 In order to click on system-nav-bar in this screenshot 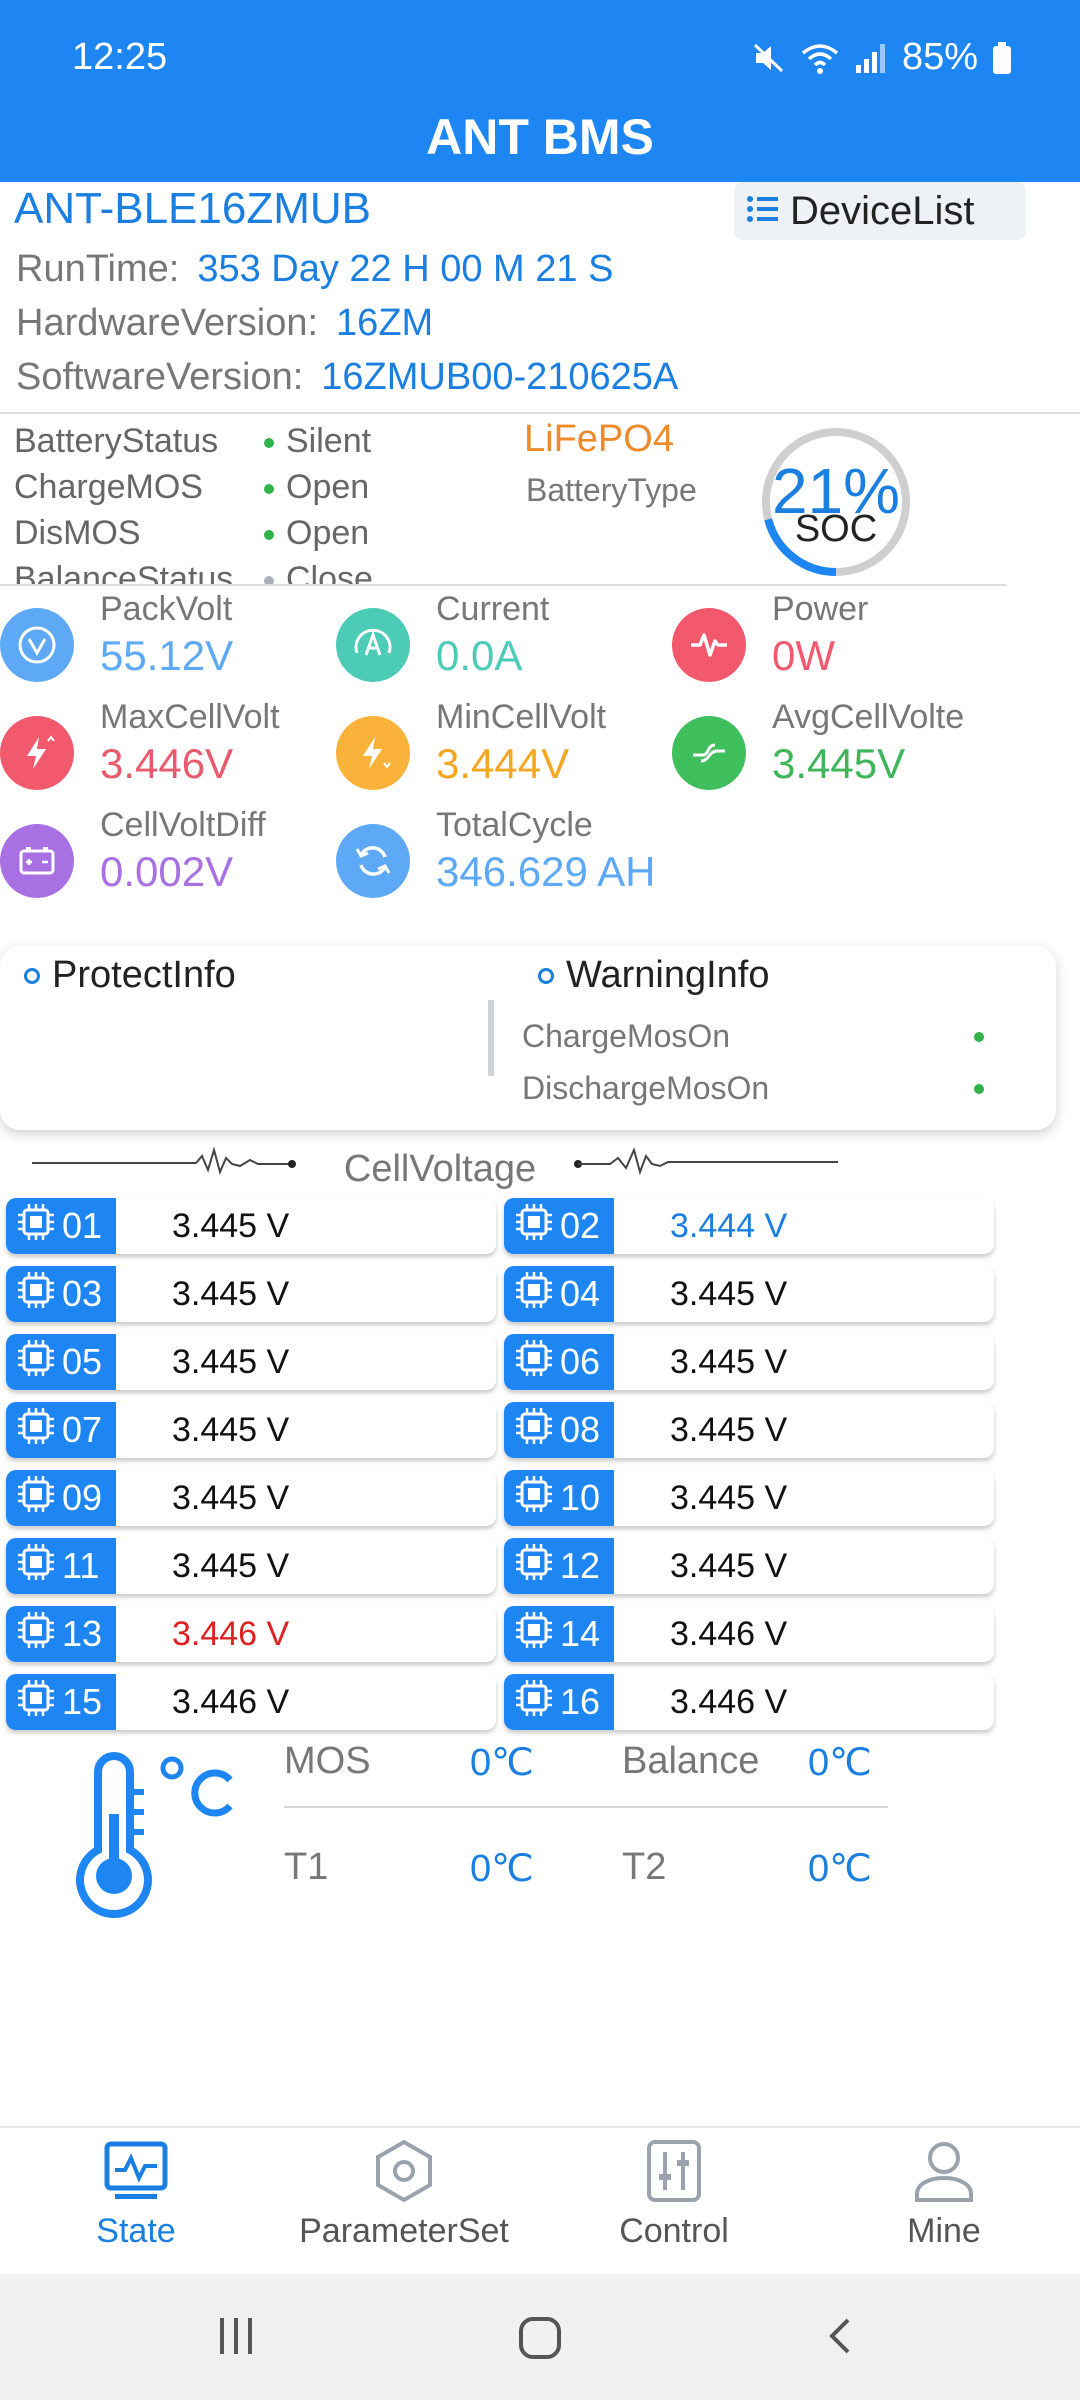, I will do `click(540, 2337)`.